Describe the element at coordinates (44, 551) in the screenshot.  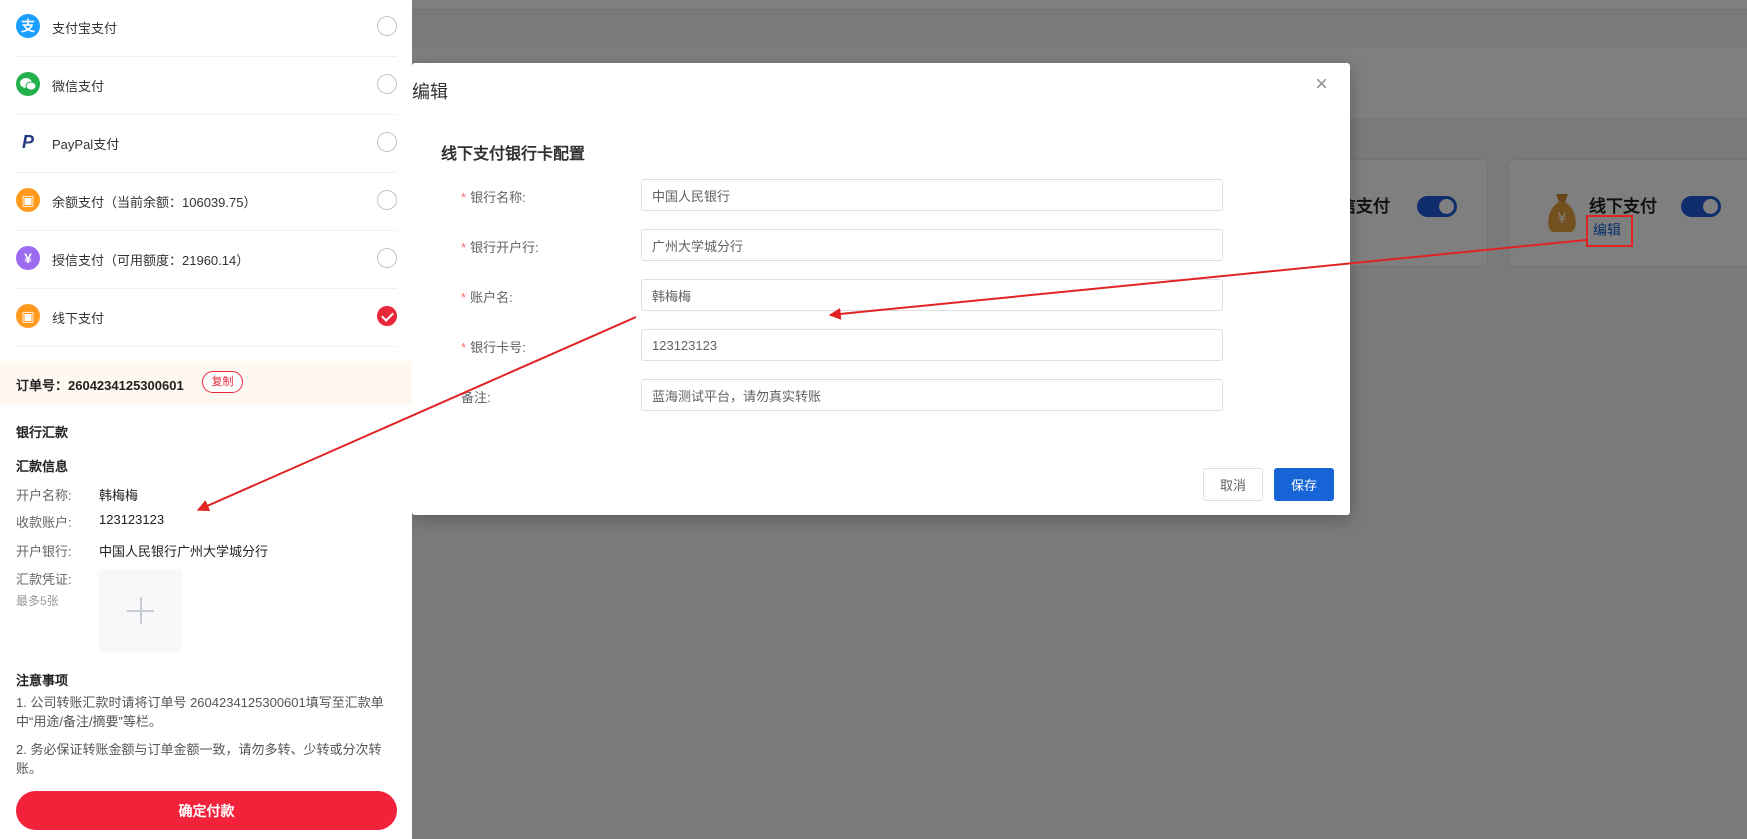
I see `bank-label: 开户银行:` at that location.